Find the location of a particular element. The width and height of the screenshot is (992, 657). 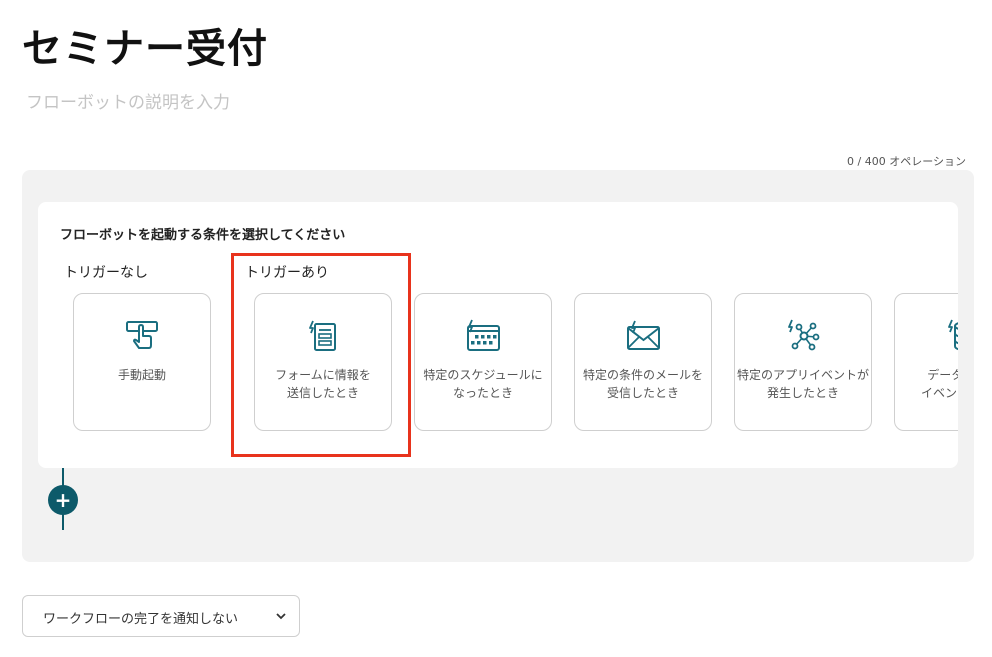

trigger-card-heading: フローボットを起動する条件を選択してください is located at coordinates (203, 235).